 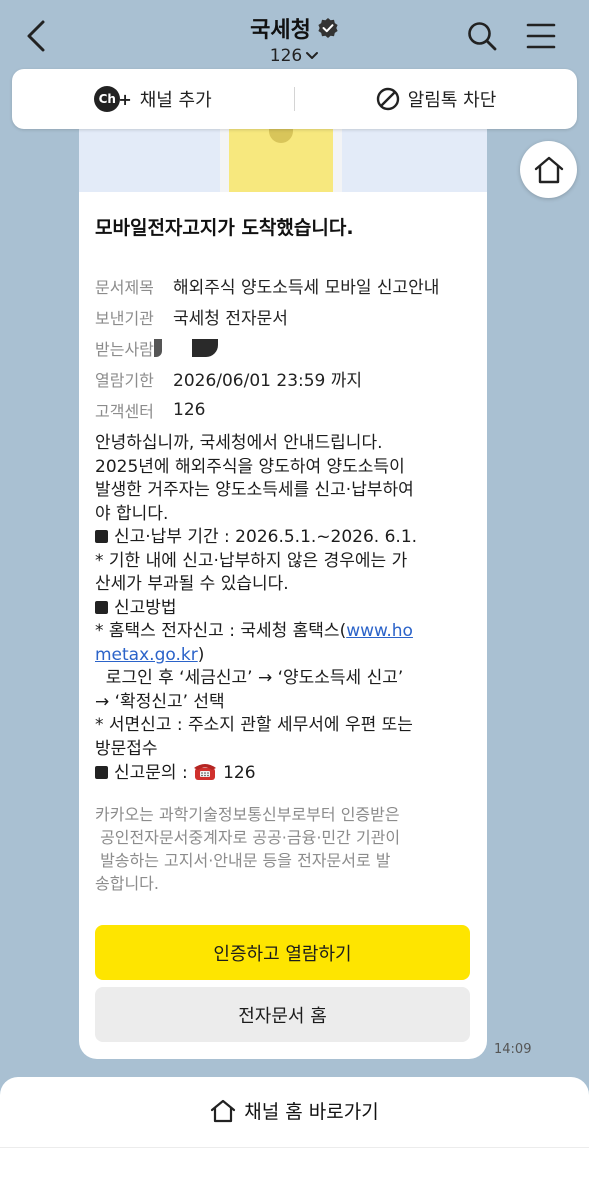 I want to click on top-header: 국세청 126, so click(x=294, y=35).